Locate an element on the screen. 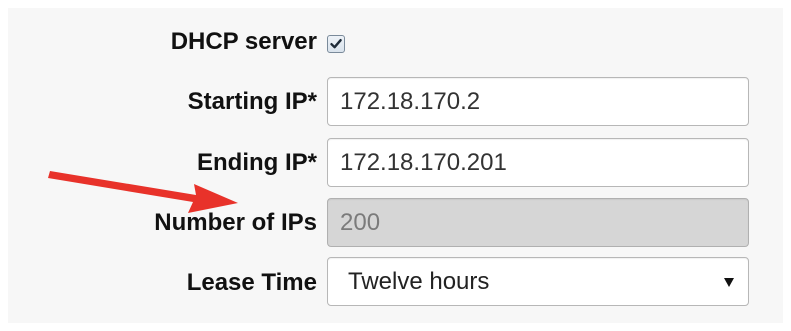 The width and height of the screenshot is (791, 331). lease-time-select: Twelve hours is located at coordinates (538, 281).